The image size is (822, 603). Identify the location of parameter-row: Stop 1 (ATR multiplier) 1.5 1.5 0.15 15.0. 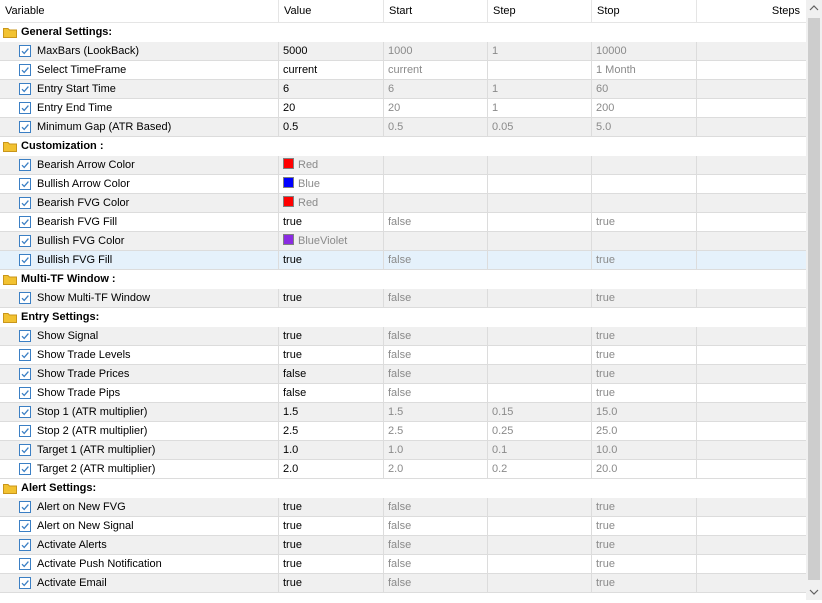
(403, 412).